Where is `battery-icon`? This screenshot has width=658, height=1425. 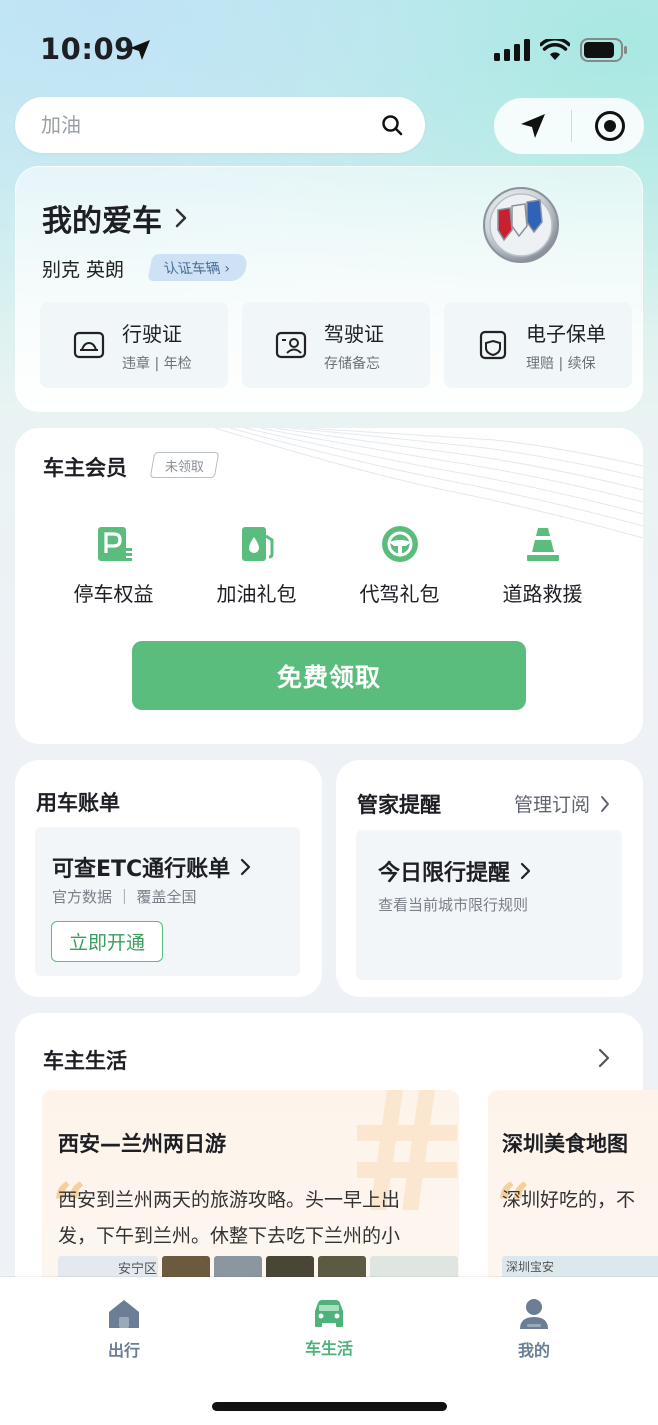
battery-icon is located at coordinates (603, 50).